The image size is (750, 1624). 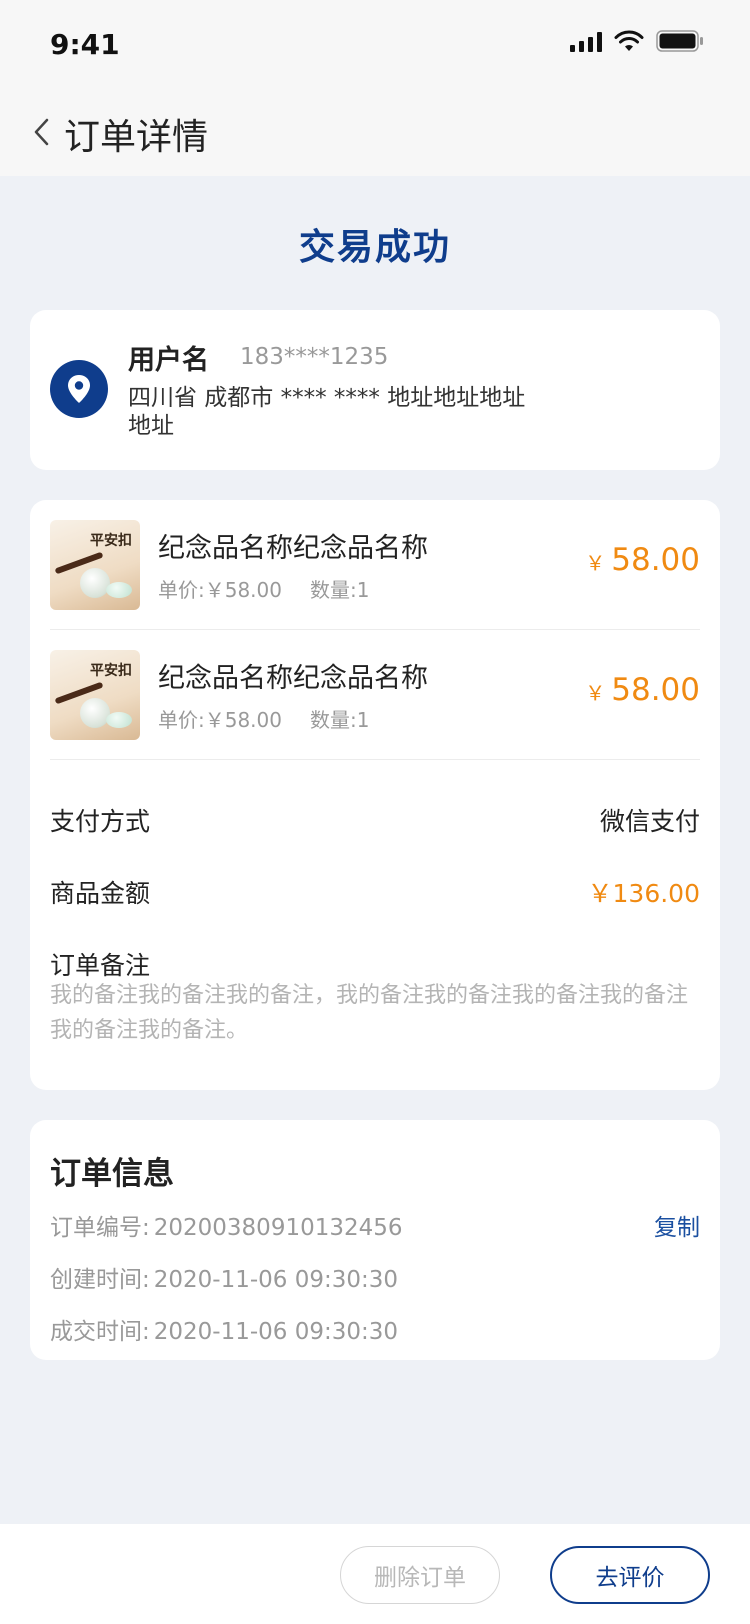 What do you see at coordinates (374, 247) in the screenshot?
I see `trade-status: 交易成功` at bounding box center [374, 247].